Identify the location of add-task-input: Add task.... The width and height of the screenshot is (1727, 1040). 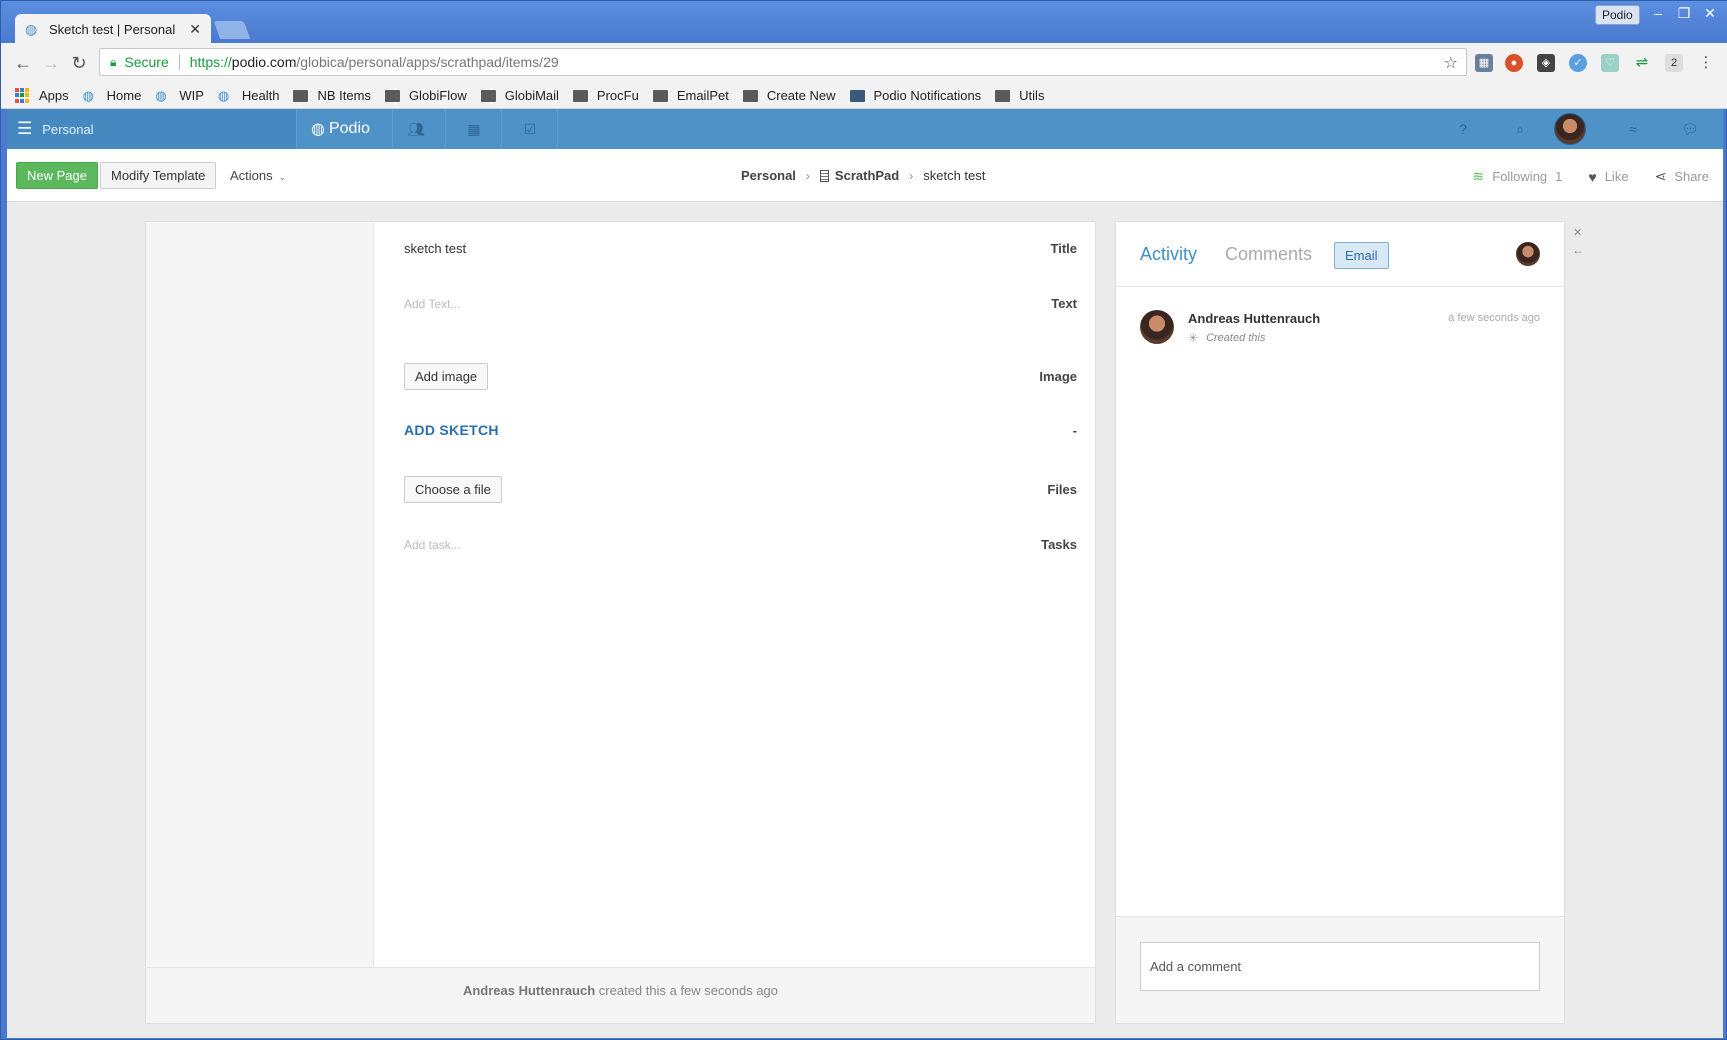
(432, 545).